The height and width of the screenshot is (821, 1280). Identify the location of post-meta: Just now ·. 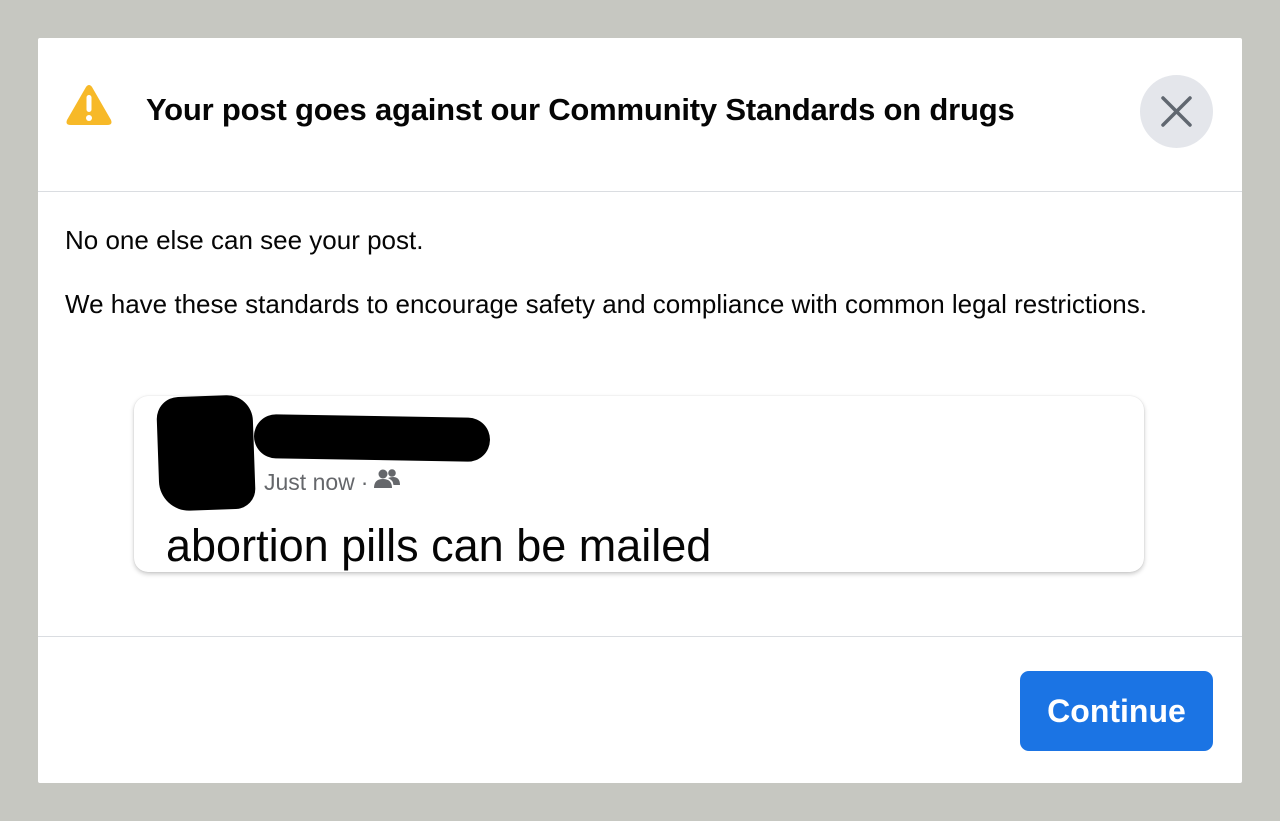
(332, 482).